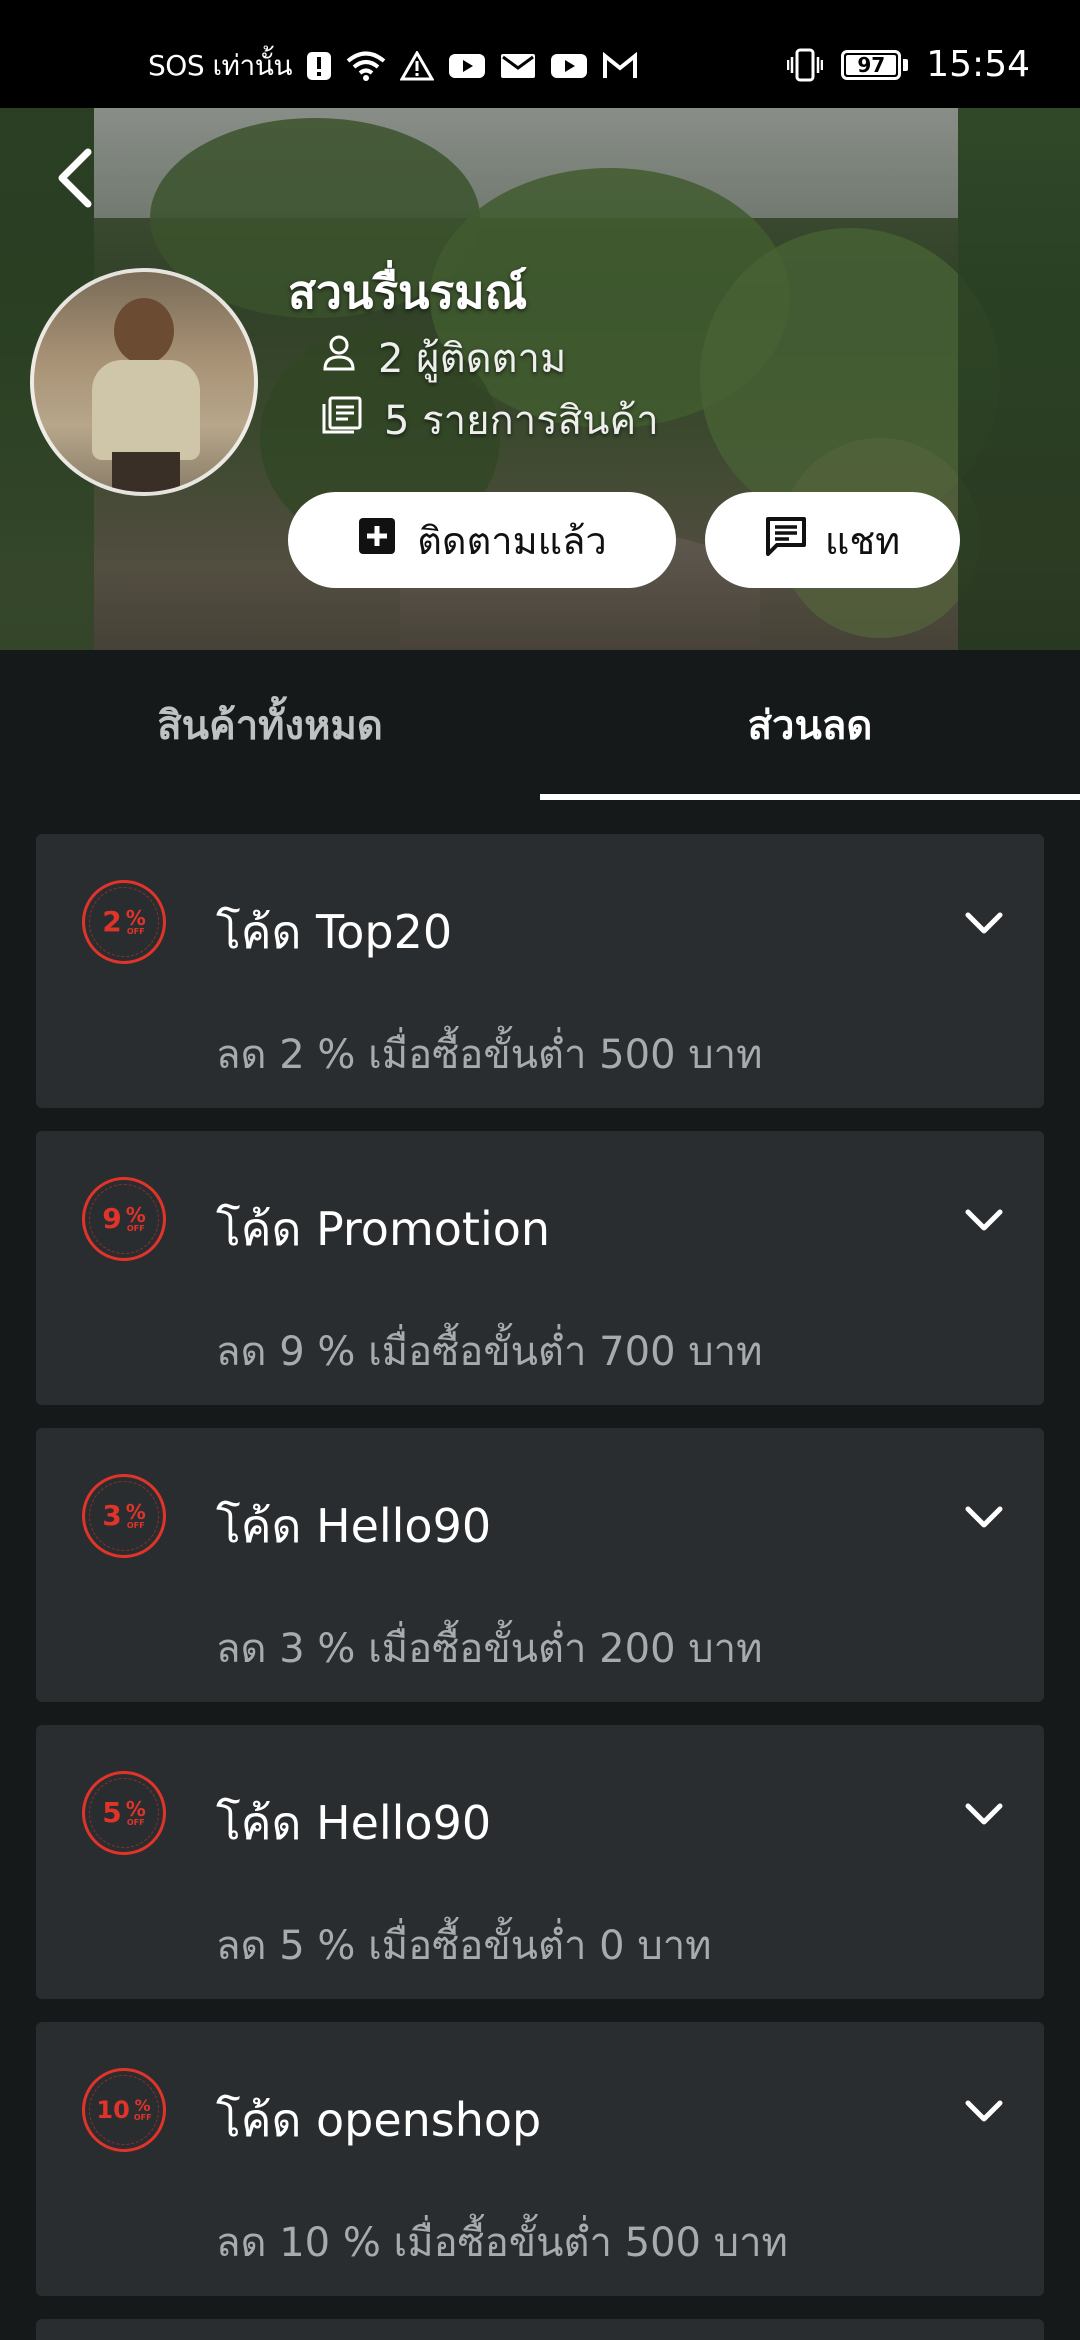 Image resolution: width=1080 pixels, height=2340 pixels. Describe the element at coordinates (805, 65) in the screenshot. I see `vibrate-icon` at that location.